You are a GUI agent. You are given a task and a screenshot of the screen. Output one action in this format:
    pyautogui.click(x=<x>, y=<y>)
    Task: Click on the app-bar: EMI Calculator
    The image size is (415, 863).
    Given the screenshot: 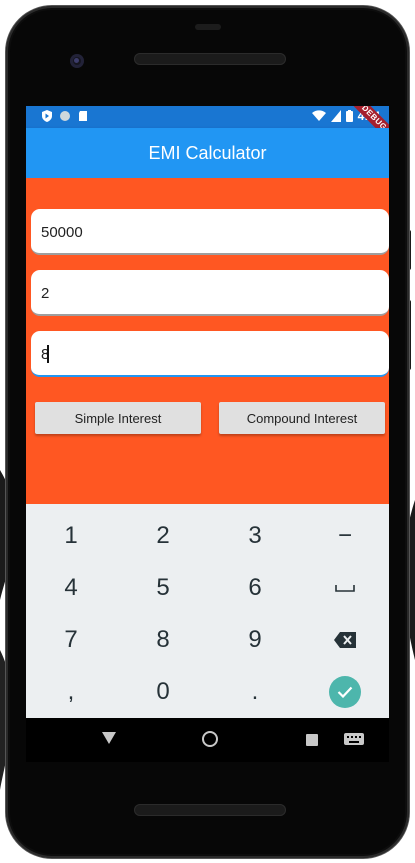 What is the action you would take?
    pyautogui.click(x=207, y=153)
    